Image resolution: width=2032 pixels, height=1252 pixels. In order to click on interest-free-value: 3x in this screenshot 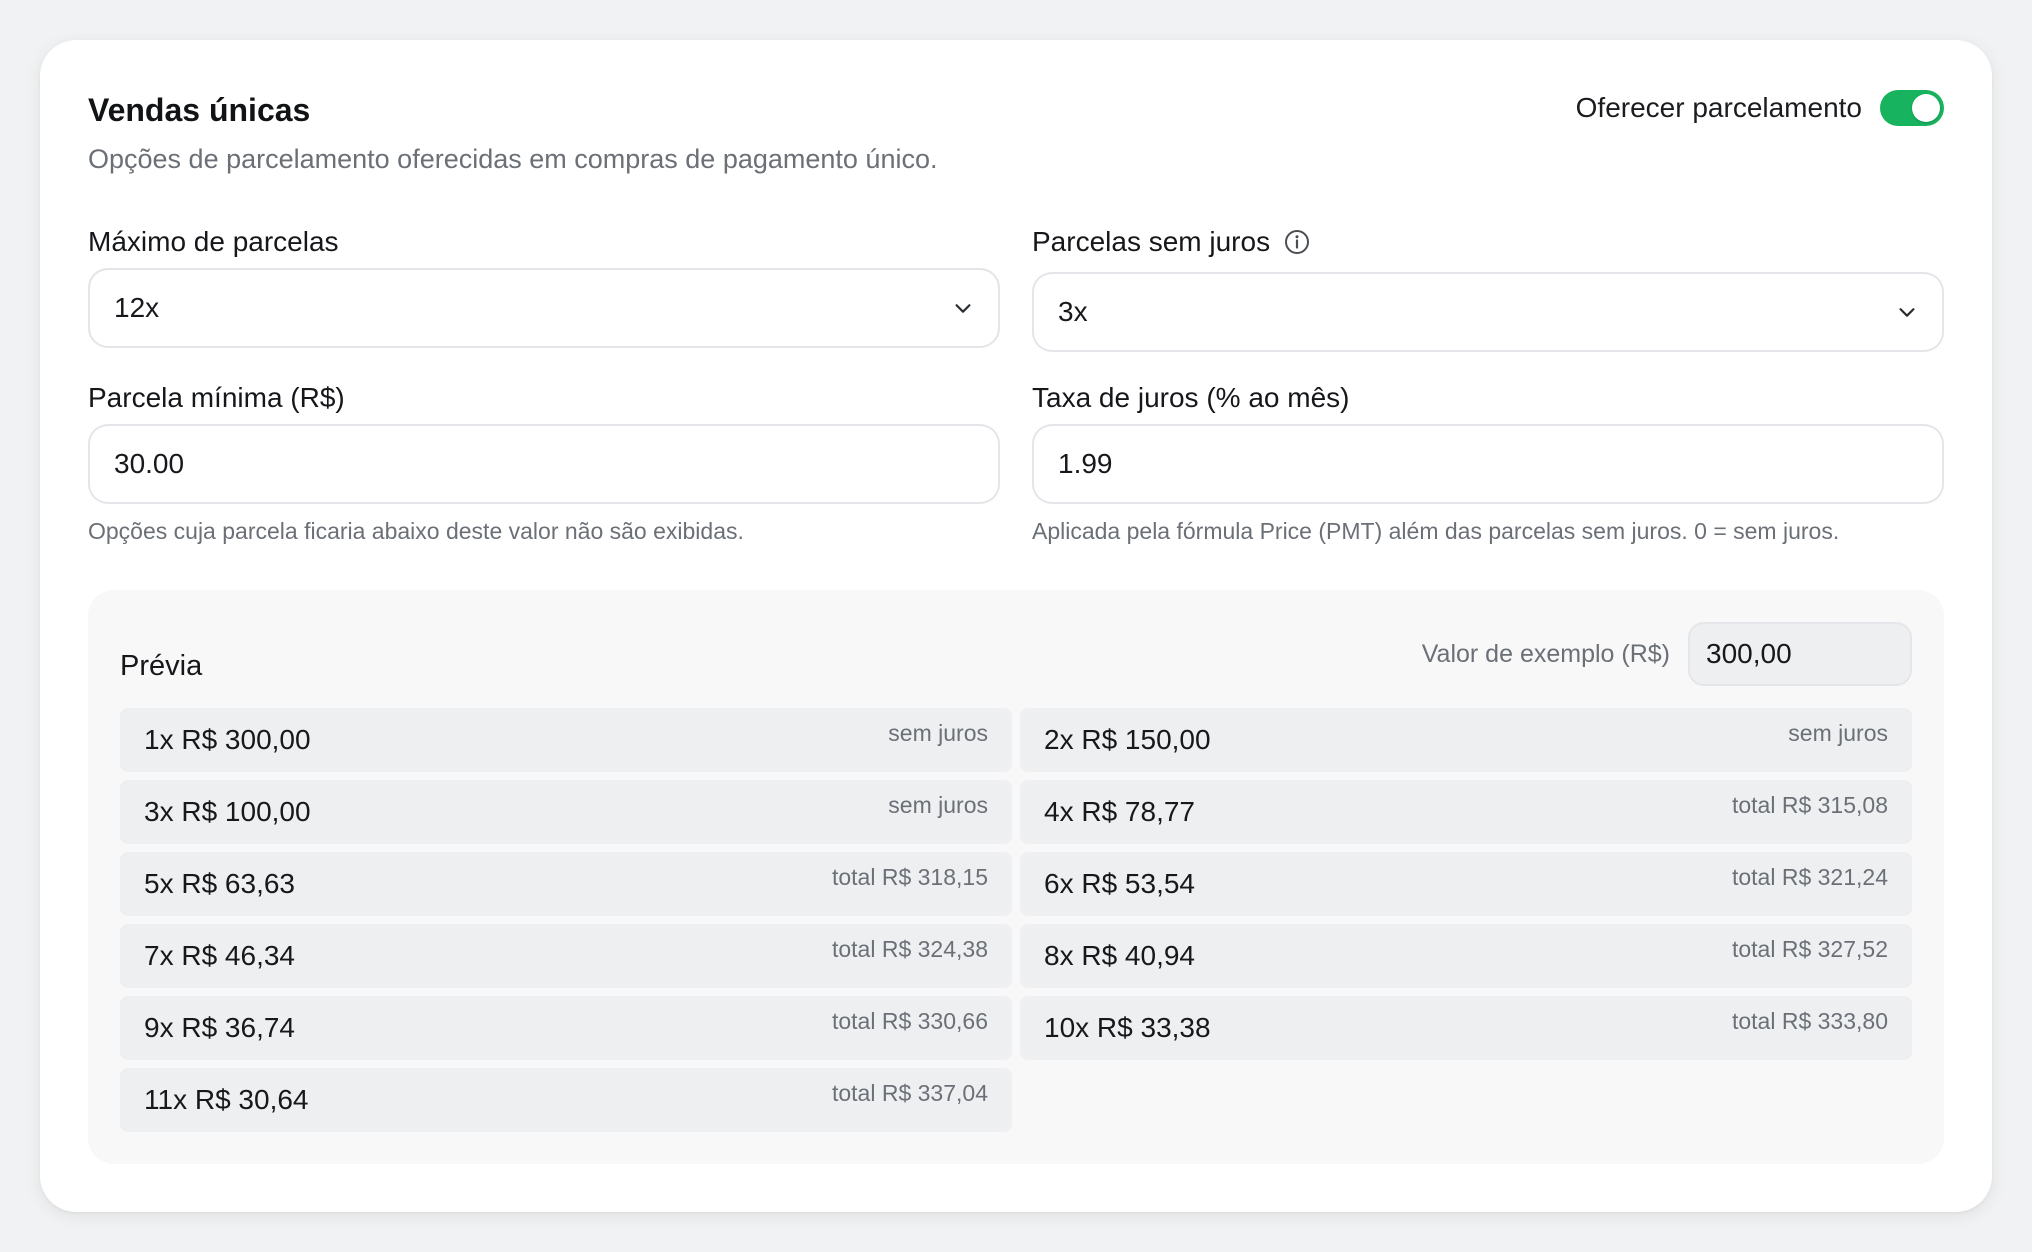, I will do `click(1073, 311)`.